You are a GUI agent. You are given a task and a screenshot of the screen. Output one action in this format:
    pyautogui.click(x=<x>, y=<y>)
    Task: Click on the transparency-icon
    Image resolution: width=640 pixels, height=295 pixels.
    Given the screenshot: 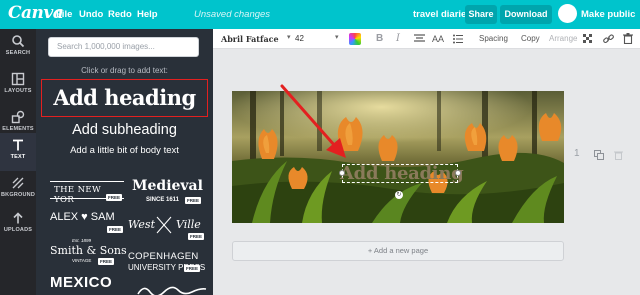 What is the action you would take?
    pyautogui.click(x=588, y=39)
    